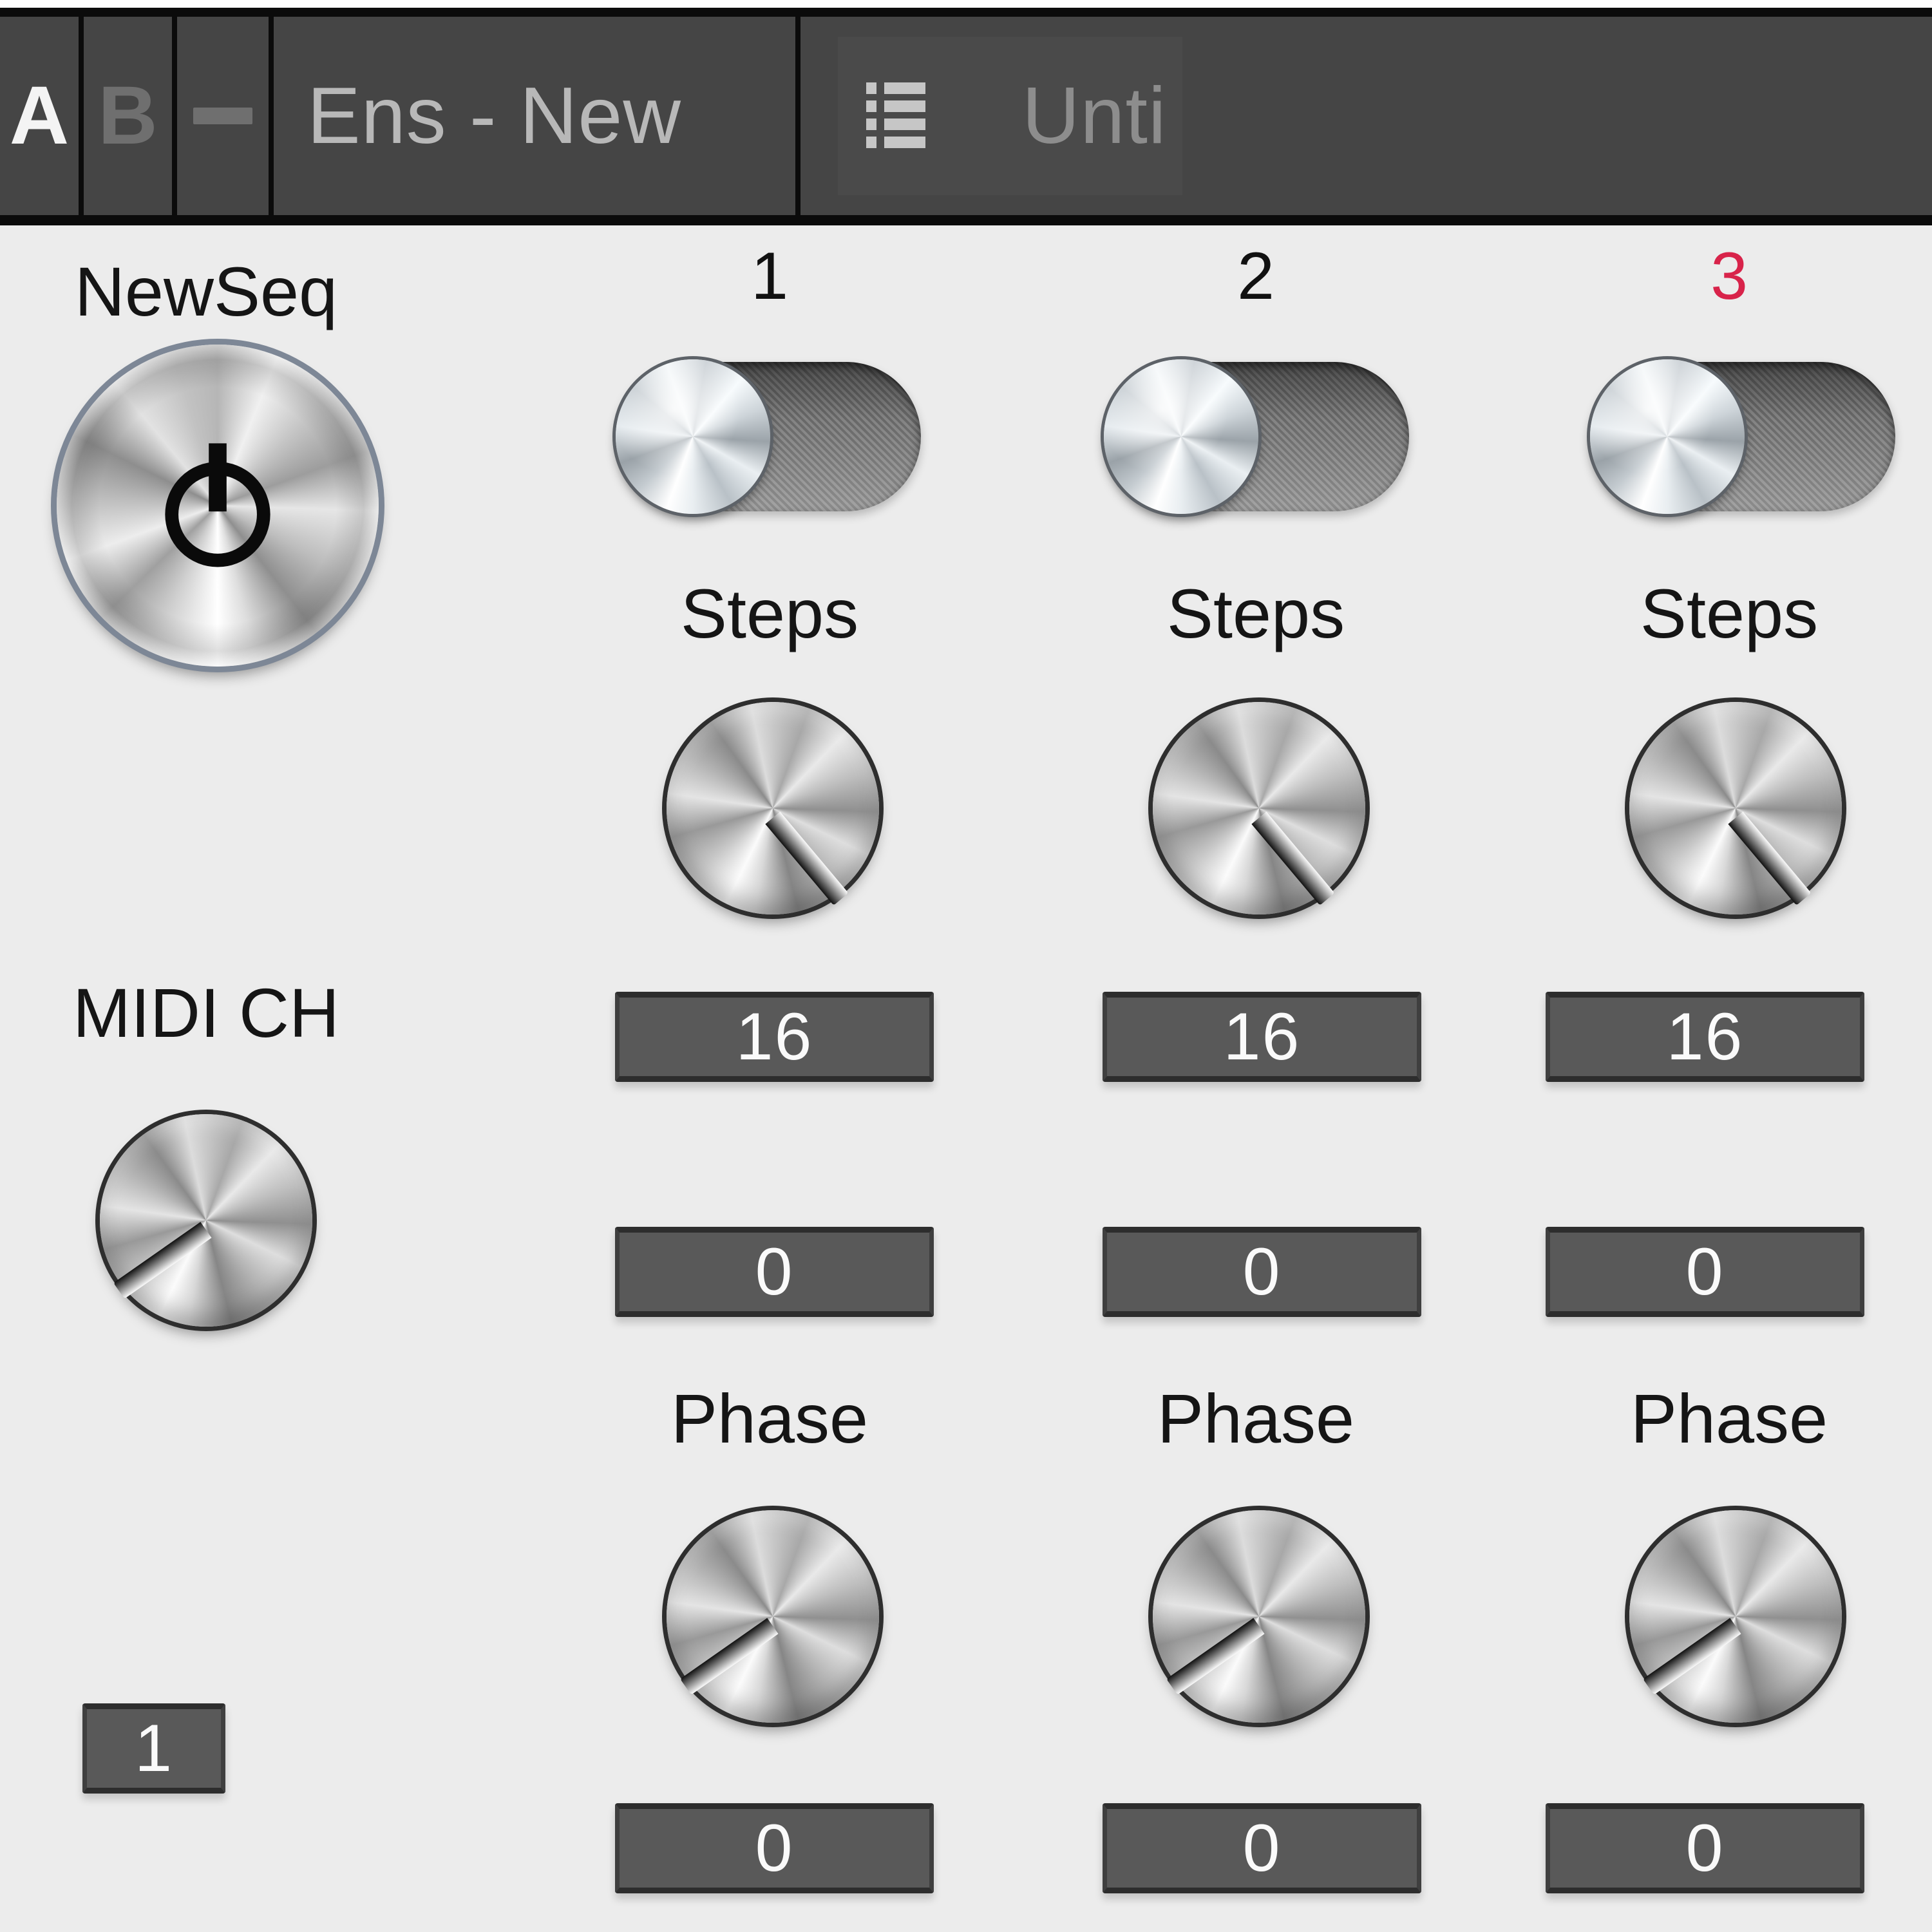  Describe the element at coordinates (1255, 277) in the screenshot. I see `voice-index-label: 2` at that location.